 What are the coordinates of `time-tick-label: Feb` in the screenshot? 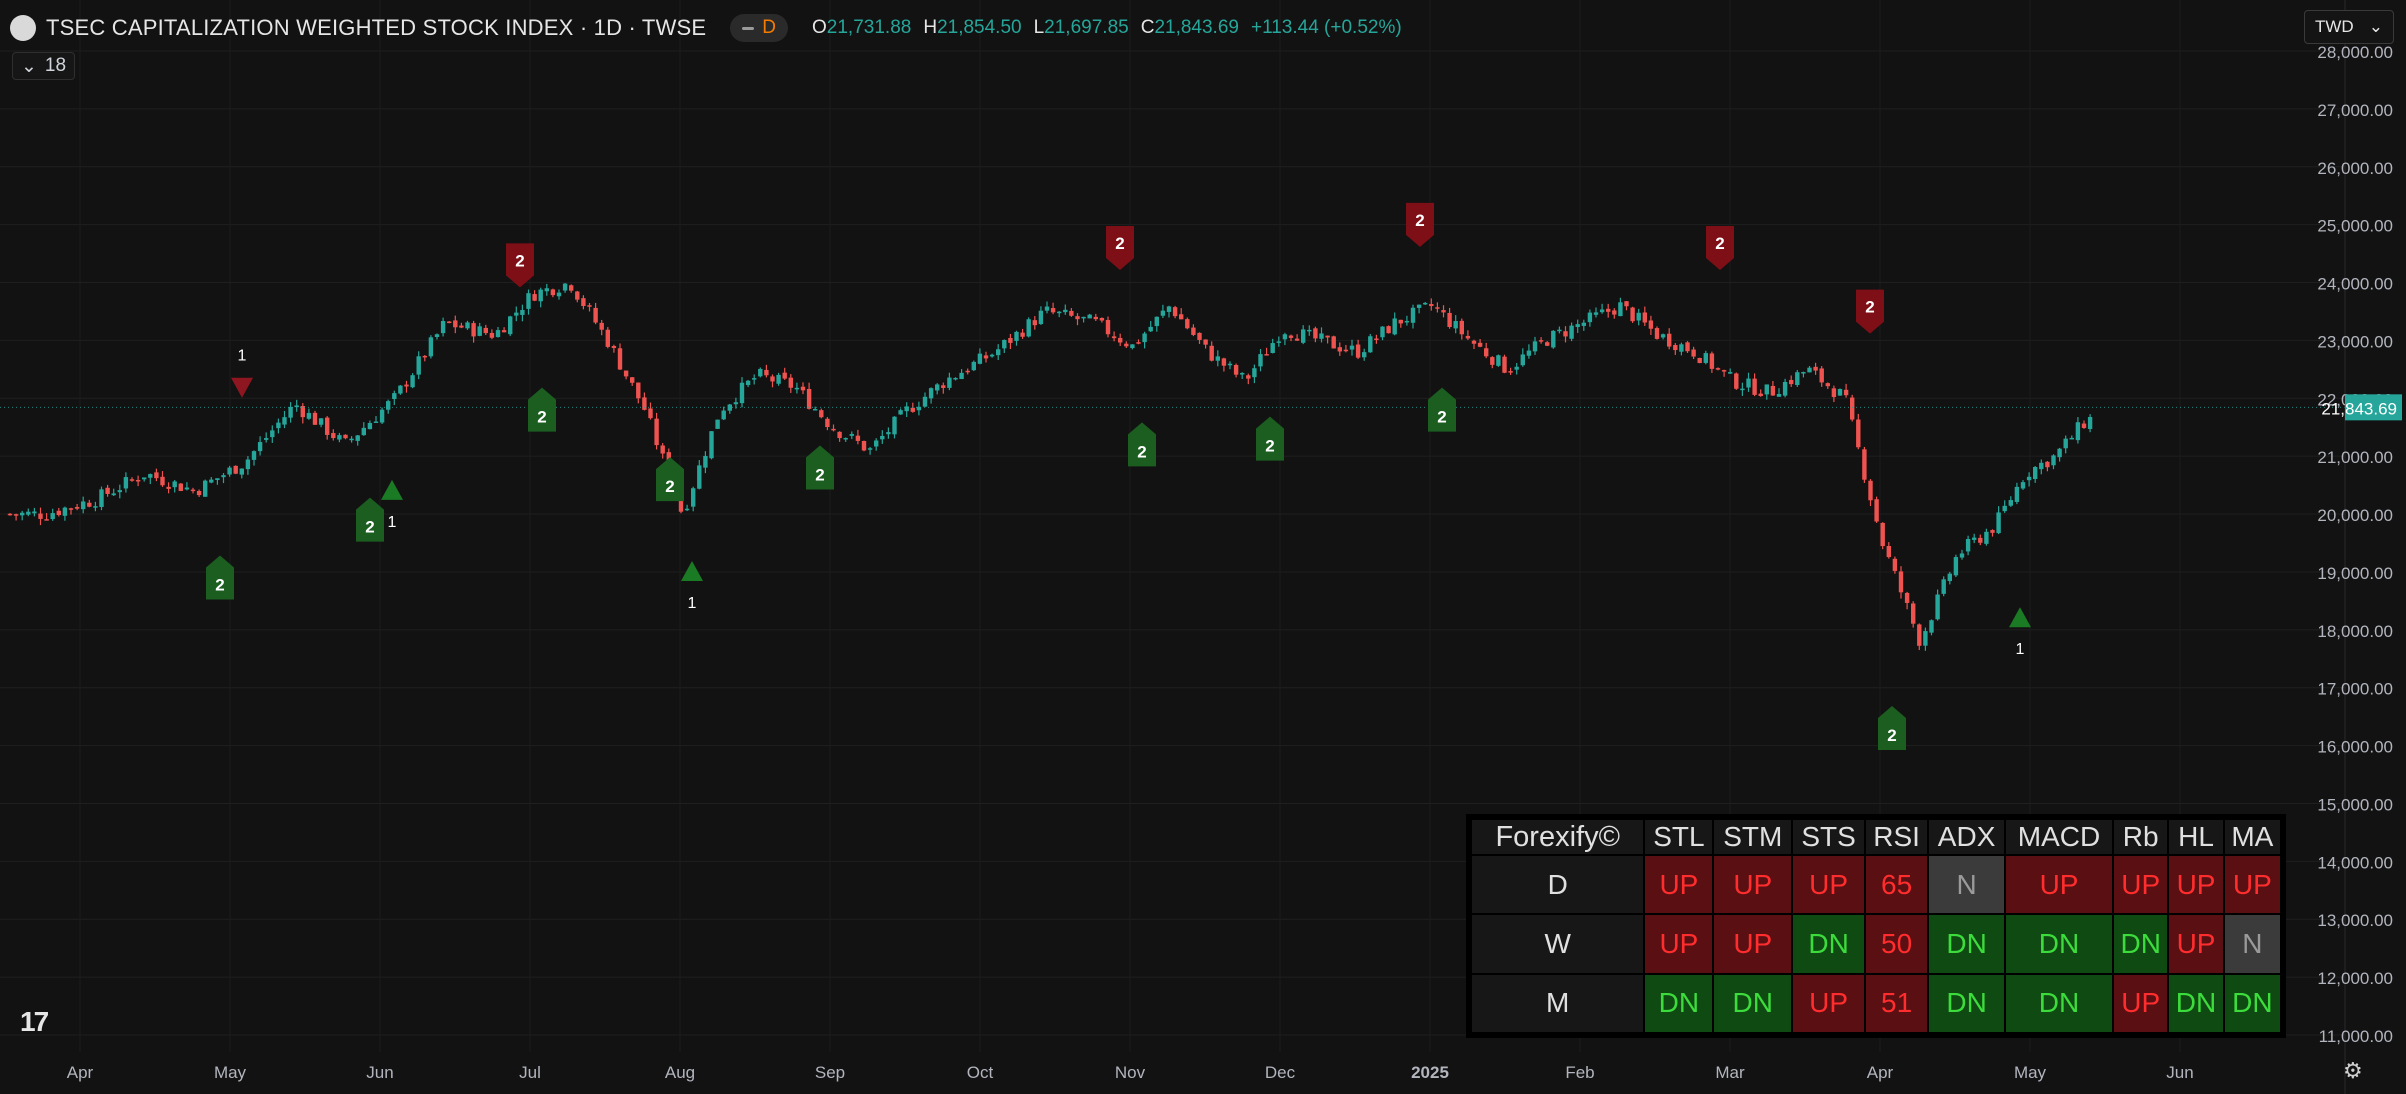 It's located at (1579, 1072).